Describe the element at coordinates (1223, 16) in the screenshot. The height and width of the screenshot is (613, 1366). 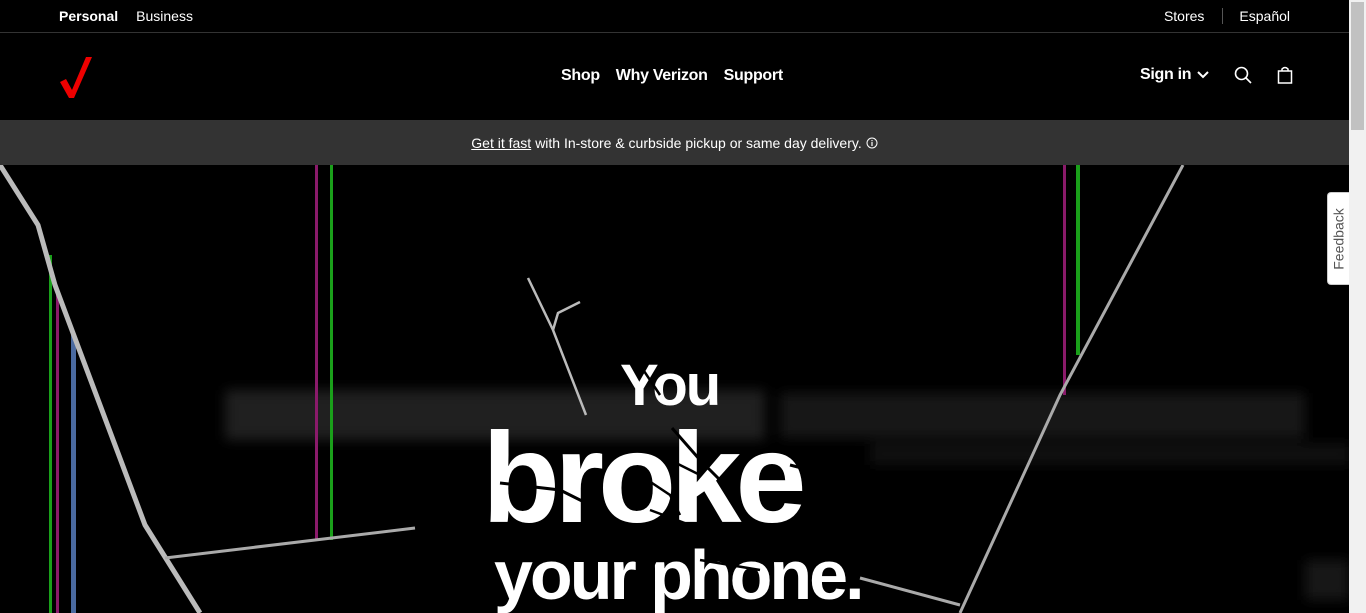
I see `divider` at that location.